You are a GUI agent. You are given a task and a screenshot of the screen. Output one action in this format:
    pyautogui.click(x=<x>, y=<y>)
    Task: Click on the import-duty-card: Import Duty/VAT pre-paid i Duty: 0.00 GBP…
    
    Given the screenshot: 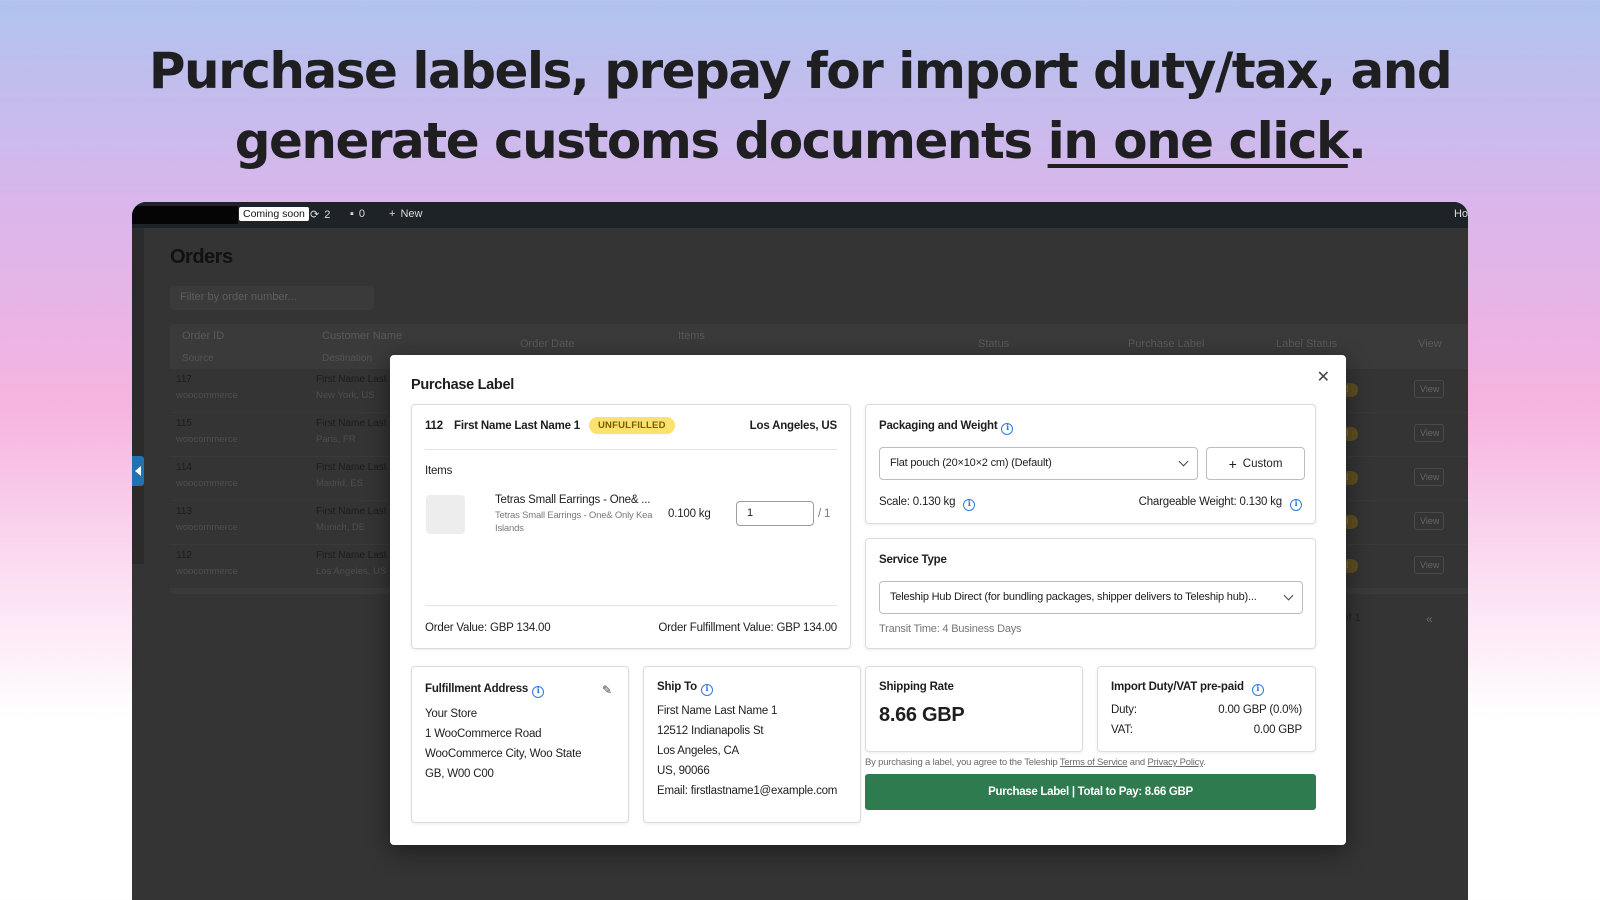 What is the action you would take?
    pyautogui.click(x=1206, y=709)
    